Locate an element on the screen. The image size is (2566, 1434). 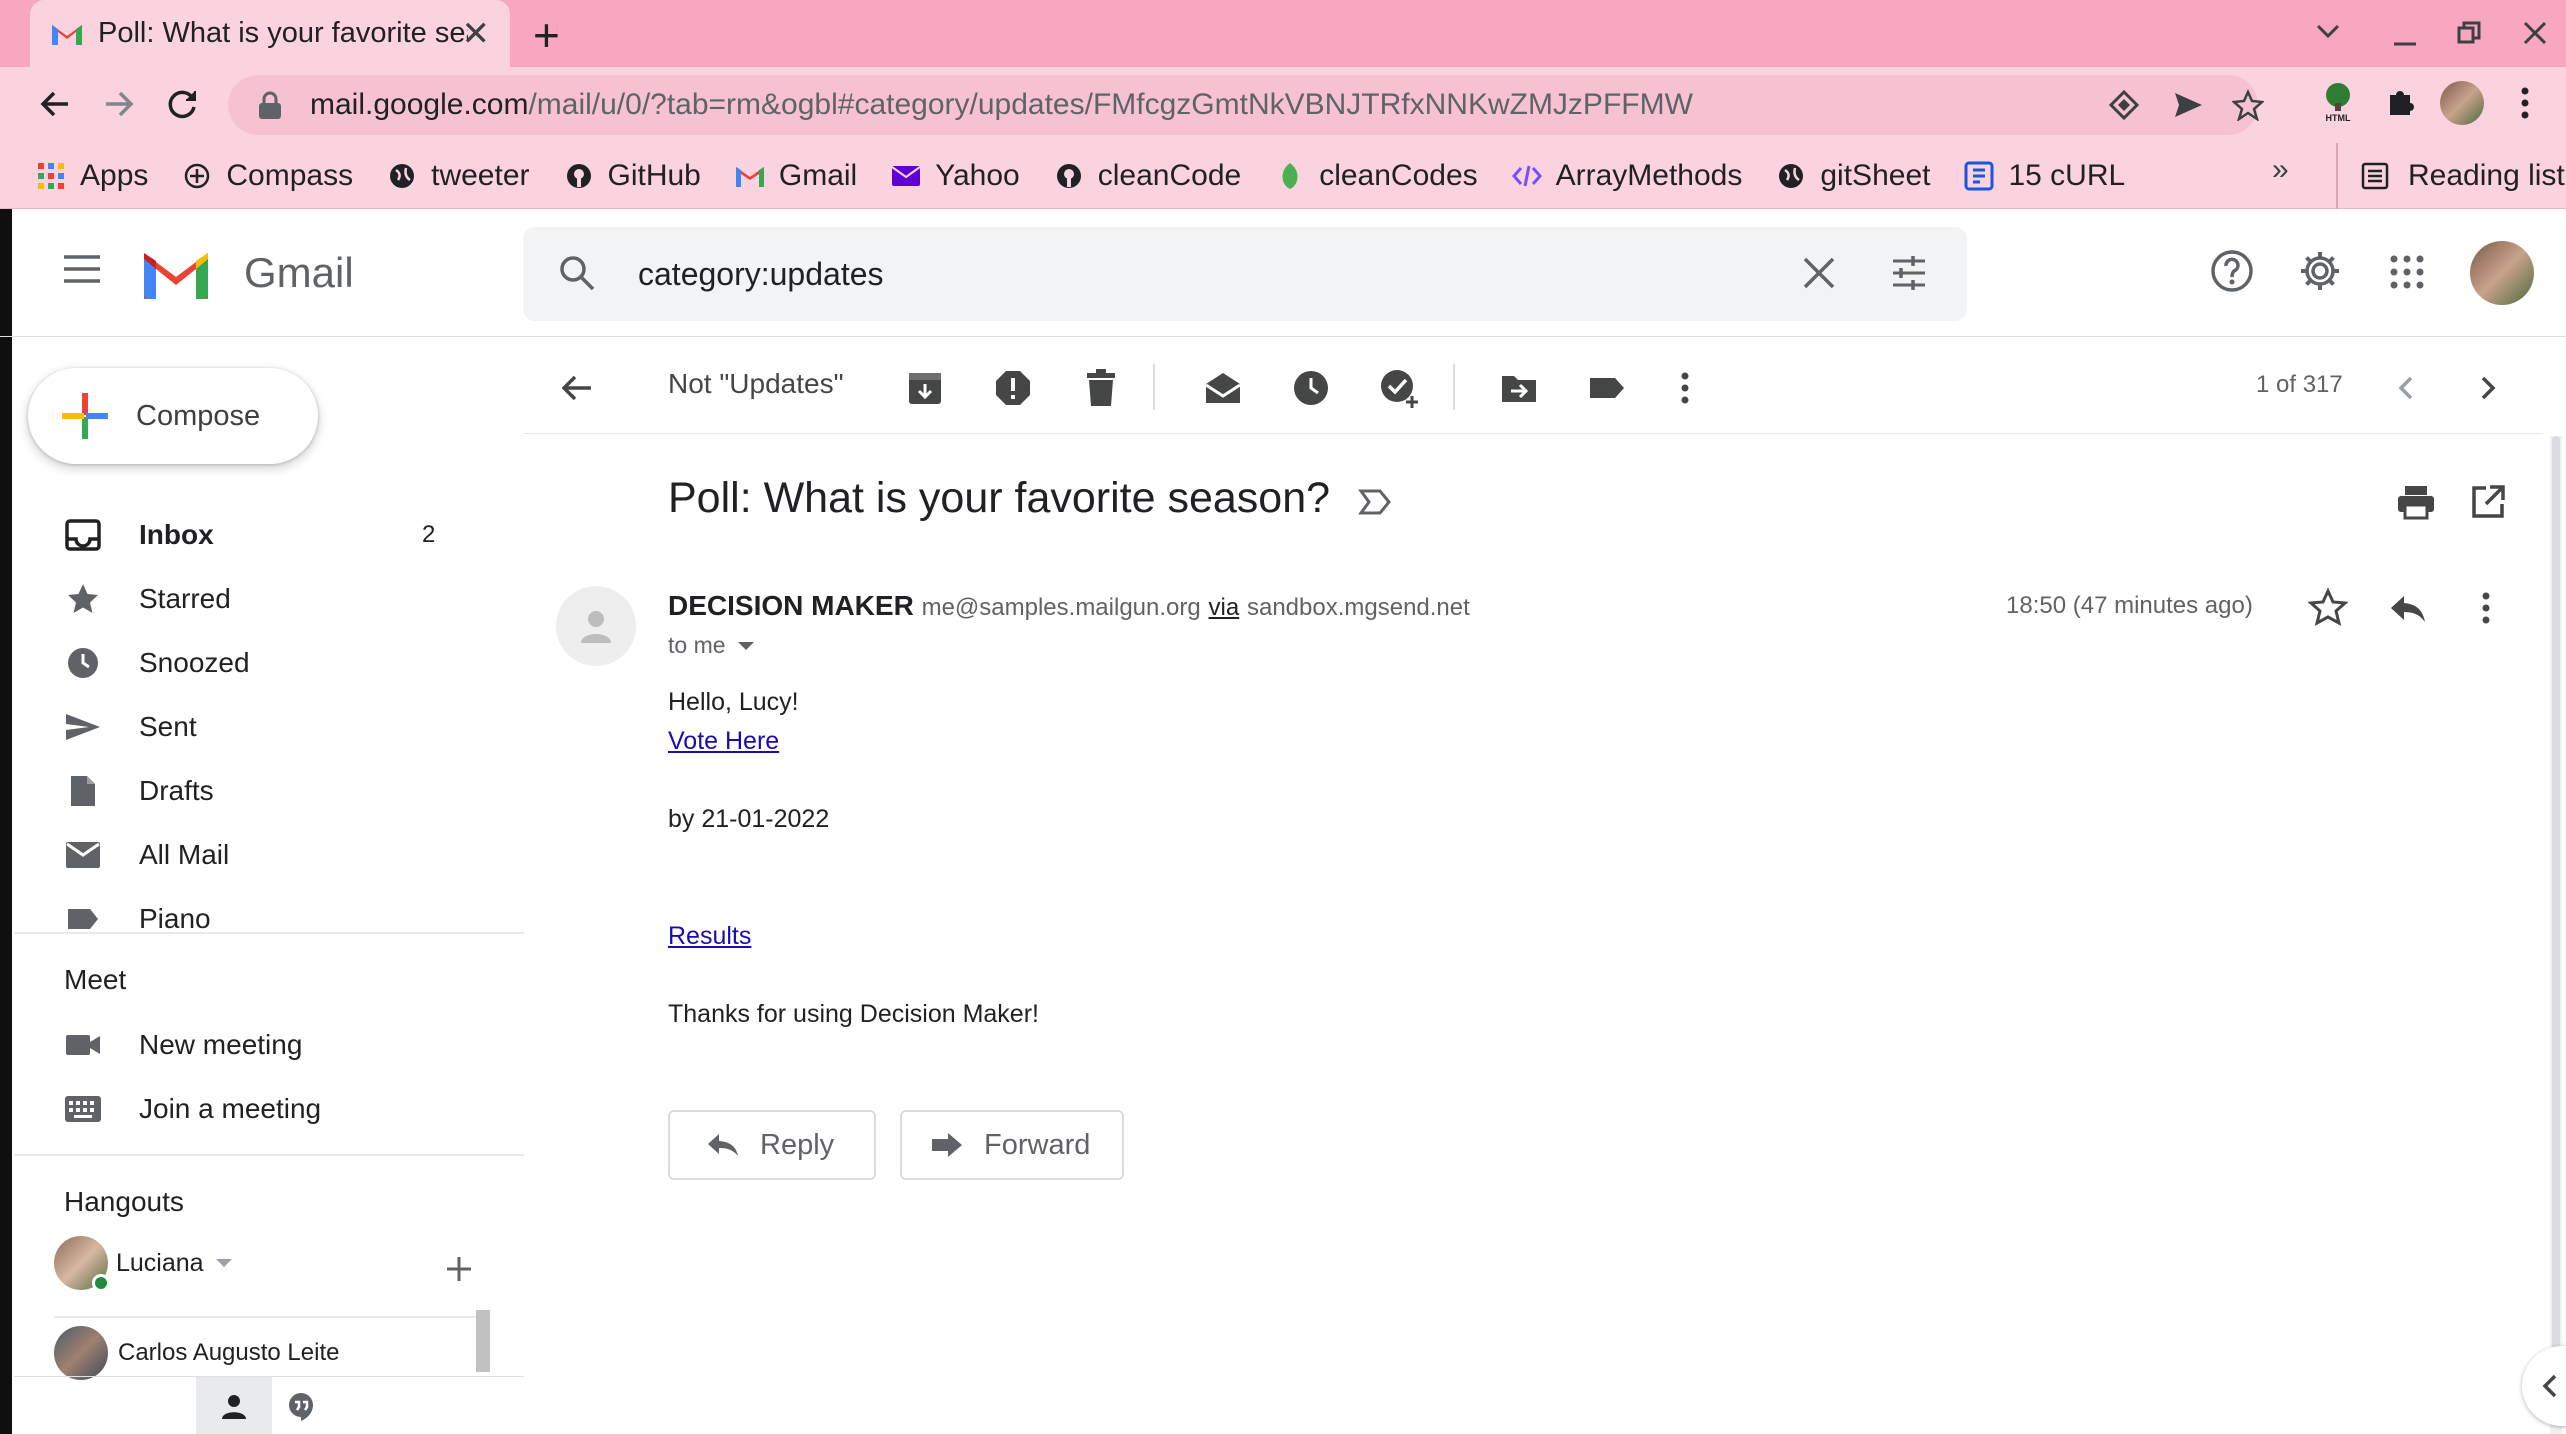
forward-arrow-icon is located at coordinates (947, 1145).